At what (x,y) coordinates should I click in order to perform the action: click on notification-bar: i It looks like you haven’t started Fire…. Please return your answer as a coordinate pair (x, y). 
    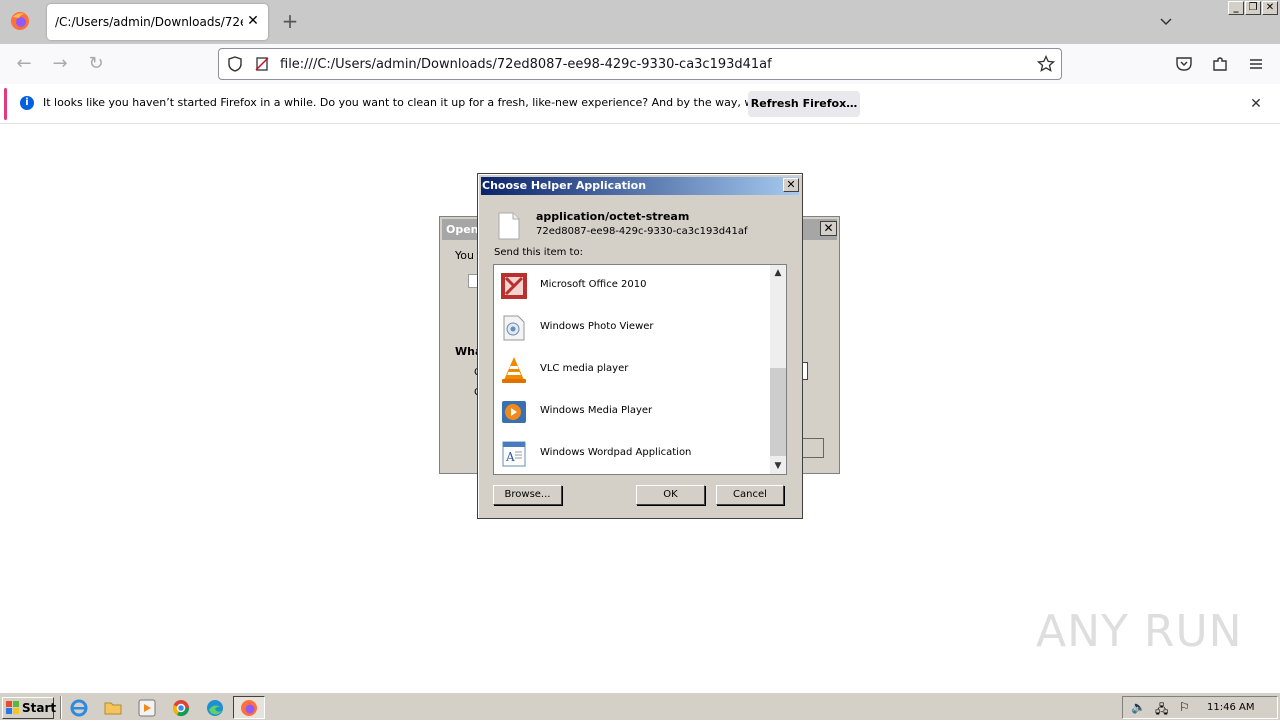
    Looking at the image, I should click on (640, 104).